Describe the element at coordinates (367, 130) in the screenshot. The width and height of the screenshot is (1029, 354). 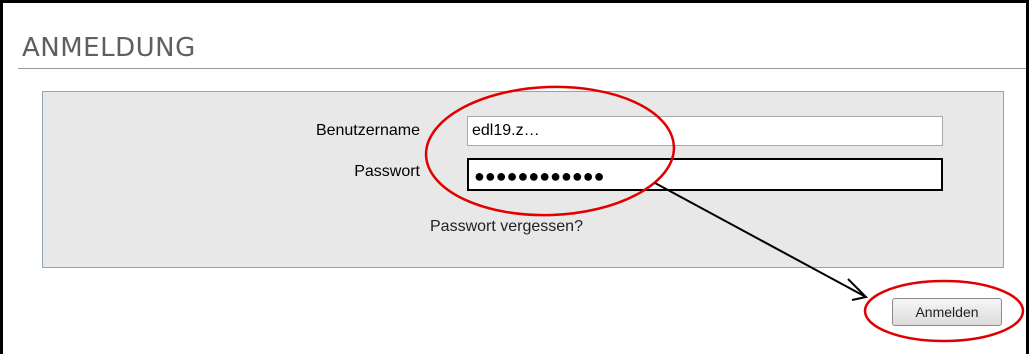
I see `username-label: Benutzername` at that location.